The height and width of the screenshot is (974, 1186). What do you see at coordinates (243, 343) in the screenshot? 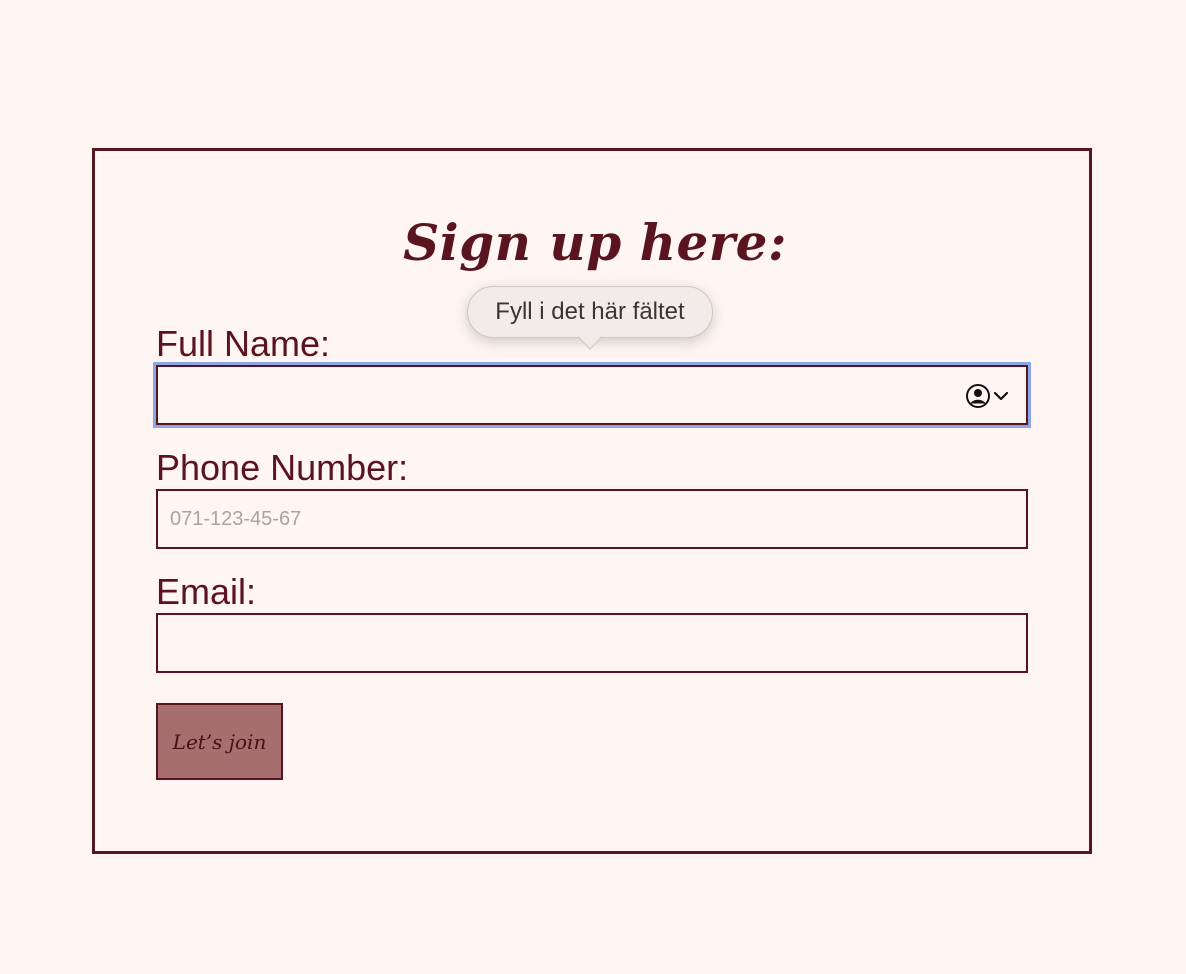
I see `full-name-label: Full Name:` at bounding box center [243, 343].